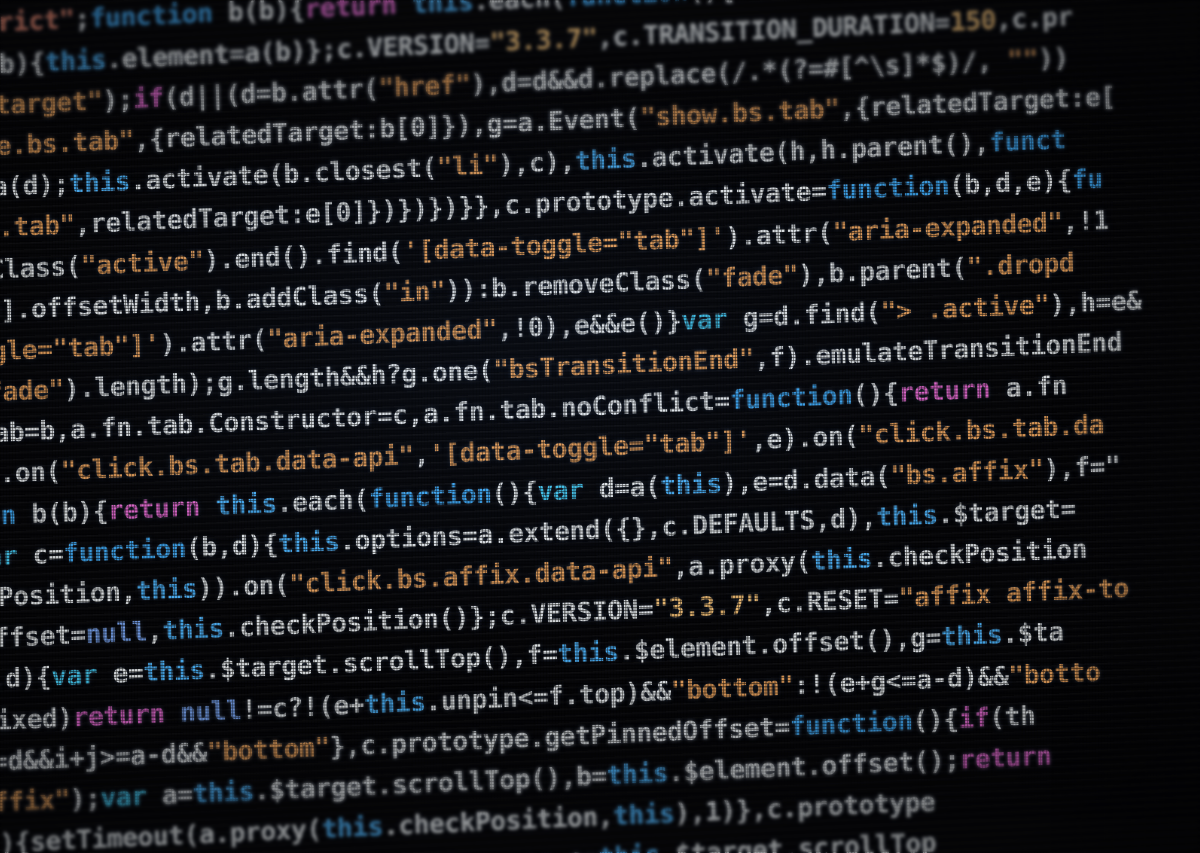 This screenshot has height=853, width=1200. What do you see at coordinates (1010, 183) in the screenshot?
I see `code-token-plain: (b,d,e){` at bounding box center [1010, 183].